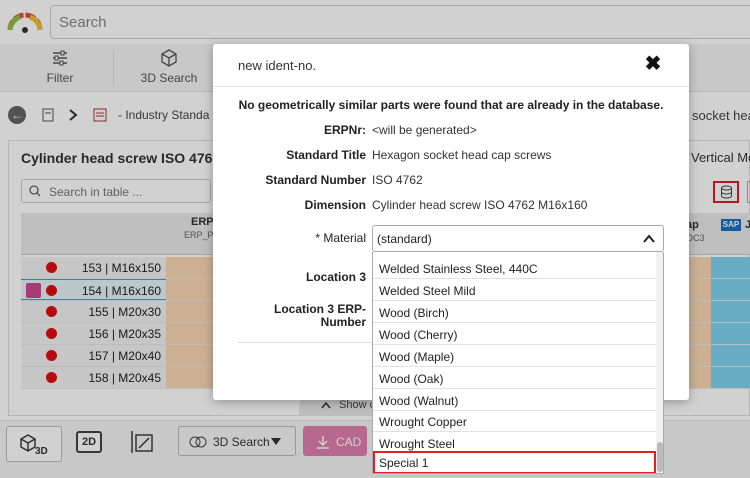  What do you see at coordinates (659, 362) in the screenshot?
I see `dropdown-scrollbar` at bounding box center [659, 362].